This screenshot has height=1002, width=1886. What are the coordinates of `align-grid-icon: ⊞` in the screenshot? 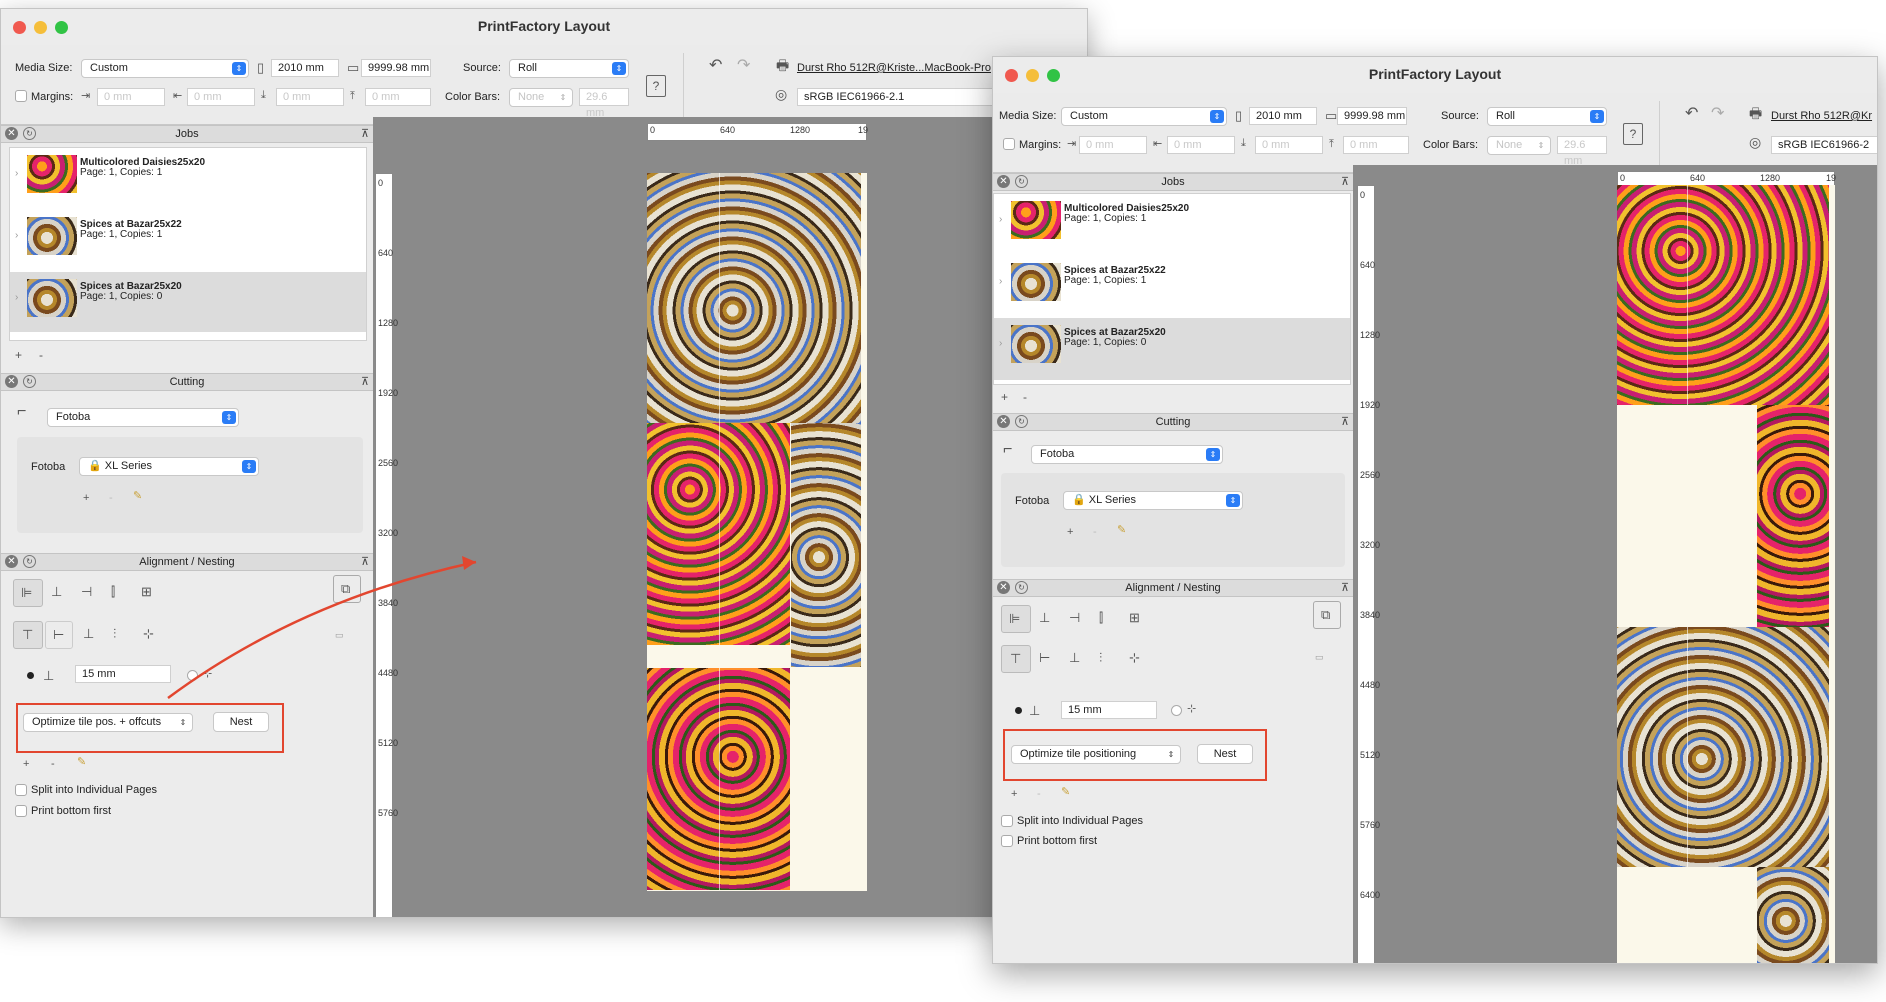 It's located at (1134, 617).